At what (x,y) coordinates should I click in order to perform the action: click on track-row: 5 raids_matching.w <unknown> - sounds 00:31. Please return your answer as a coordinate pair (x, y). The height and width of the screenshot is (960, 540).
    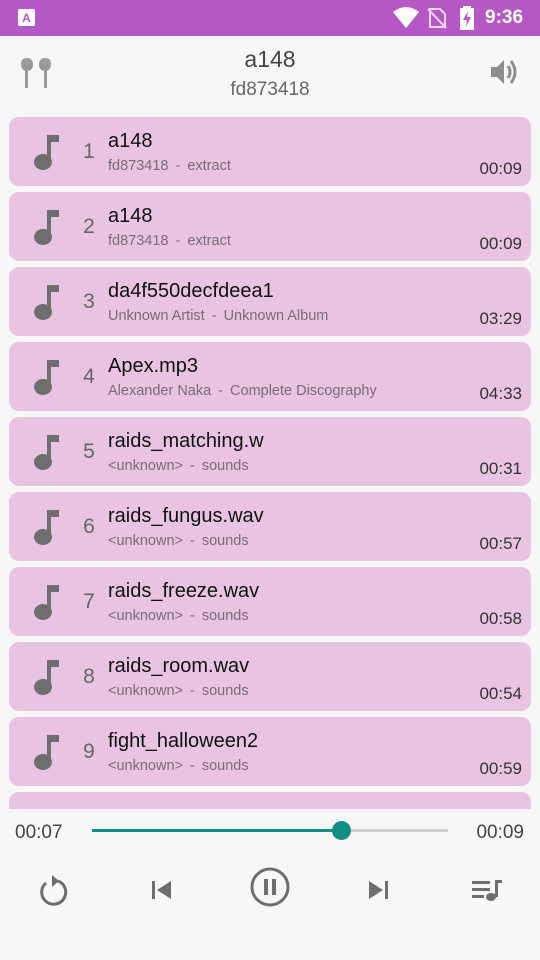
    Looking at the image, I should click on (270, 451).